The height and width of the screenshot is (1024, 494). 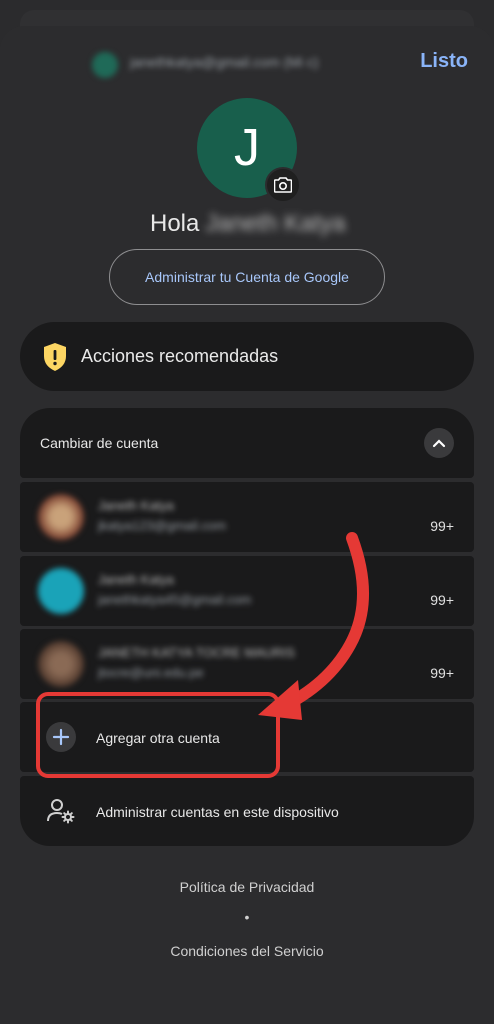 What do you see at coordinates (158, 735) in the screenshot?
I see `red-highlight-box` at bounding box center [158, 735].